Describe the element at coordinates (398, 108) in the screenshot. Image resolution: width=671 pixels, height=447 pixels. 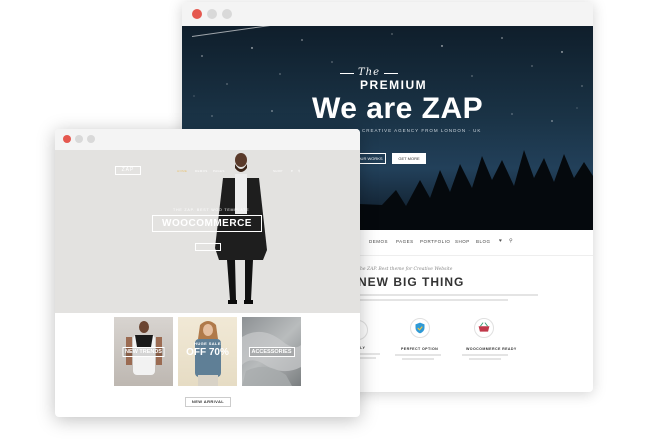
I see `hero-headline: We are ZAP` at that location.